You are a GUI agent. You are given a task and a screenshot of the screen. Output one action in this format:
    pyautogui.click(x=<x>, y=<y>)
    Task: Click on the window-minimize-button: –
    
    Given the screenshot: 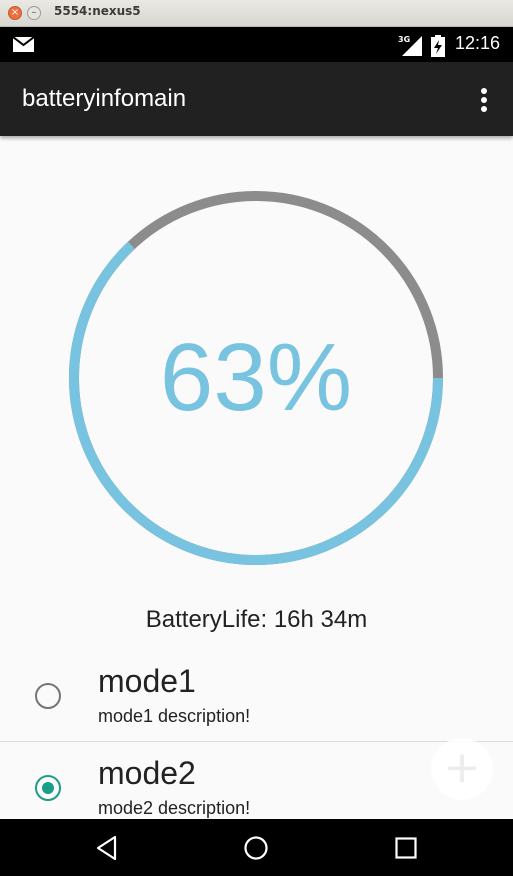 What is the action you would take?
    pyautogui.click(x=34, y=13)
    